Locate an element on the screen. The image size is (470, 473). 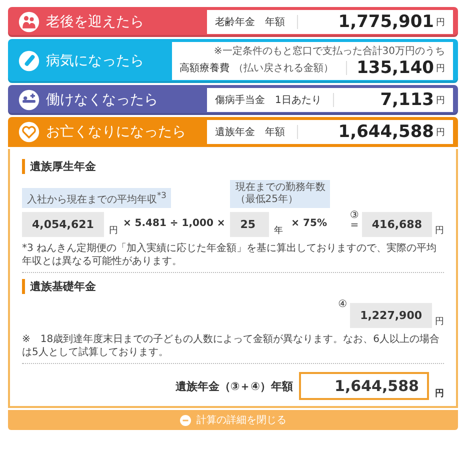
scenario-title: 働けなくなったら is located at coordinates (102, 100).